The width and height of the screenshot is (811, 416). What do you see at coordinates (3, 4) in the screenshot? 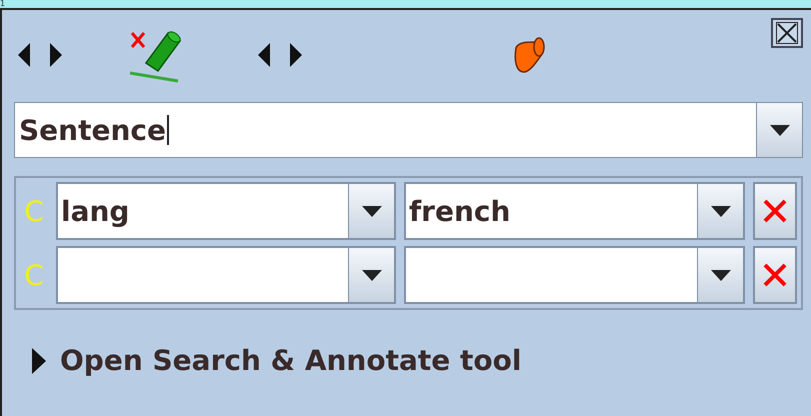
I see `background-text: 1` at bounding box center [3, 4].